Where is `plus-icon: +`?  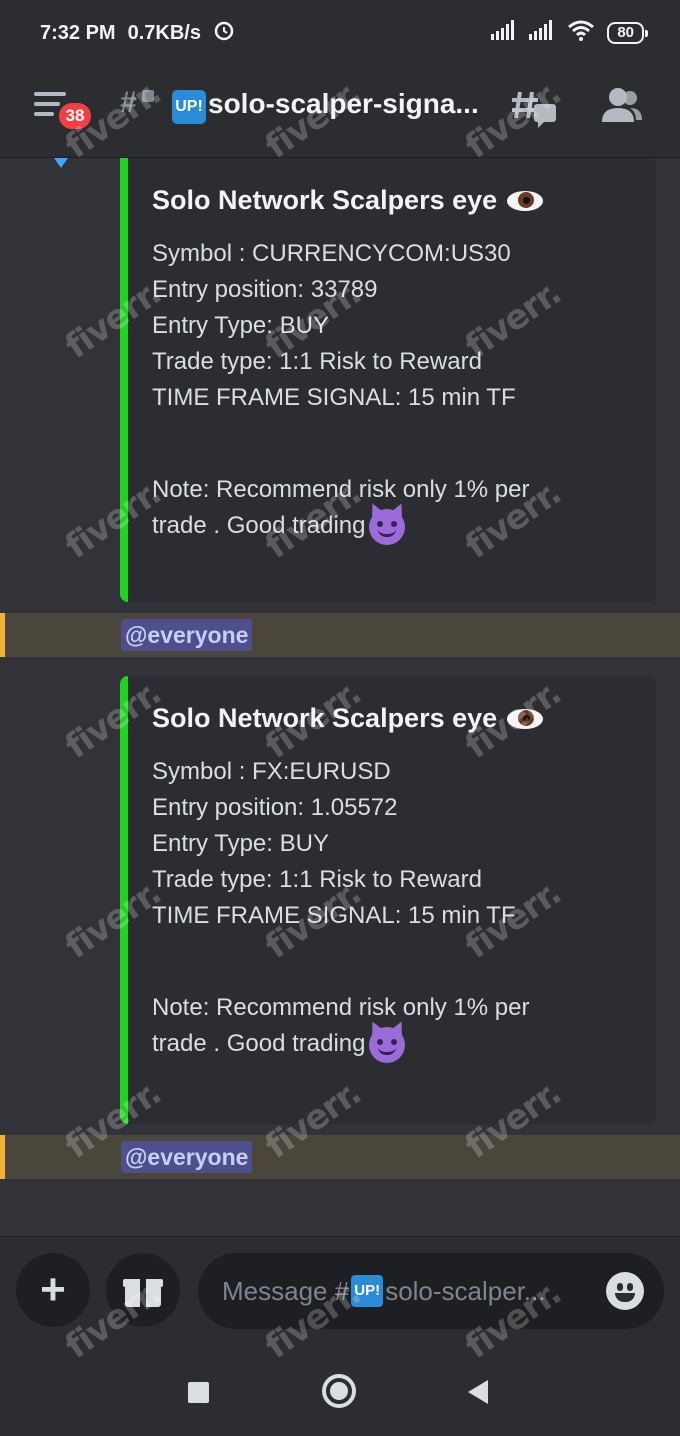 plus-icon: + is located at coordinates (53, 1289).